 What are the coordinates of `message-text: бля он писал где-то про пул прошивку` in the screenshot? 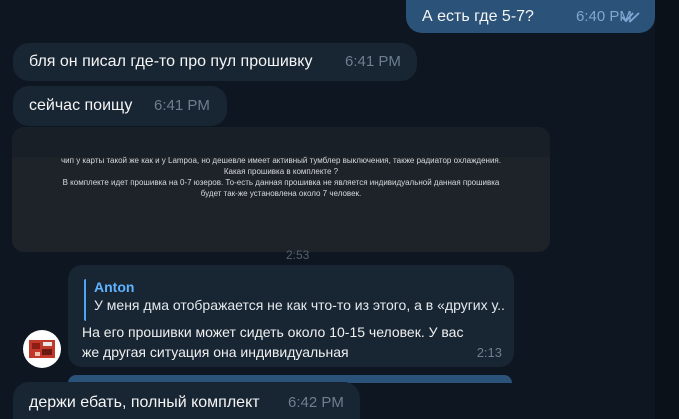 It's located at (171, 61).